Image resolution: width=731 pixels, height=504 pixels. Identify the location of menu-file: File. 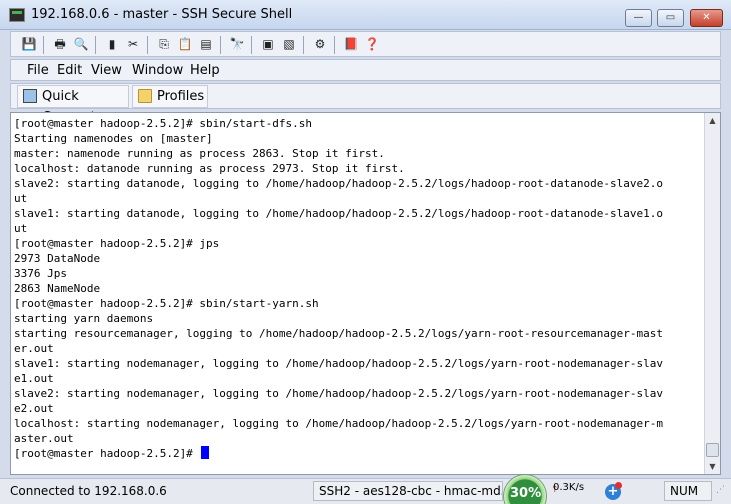
(38, 70).